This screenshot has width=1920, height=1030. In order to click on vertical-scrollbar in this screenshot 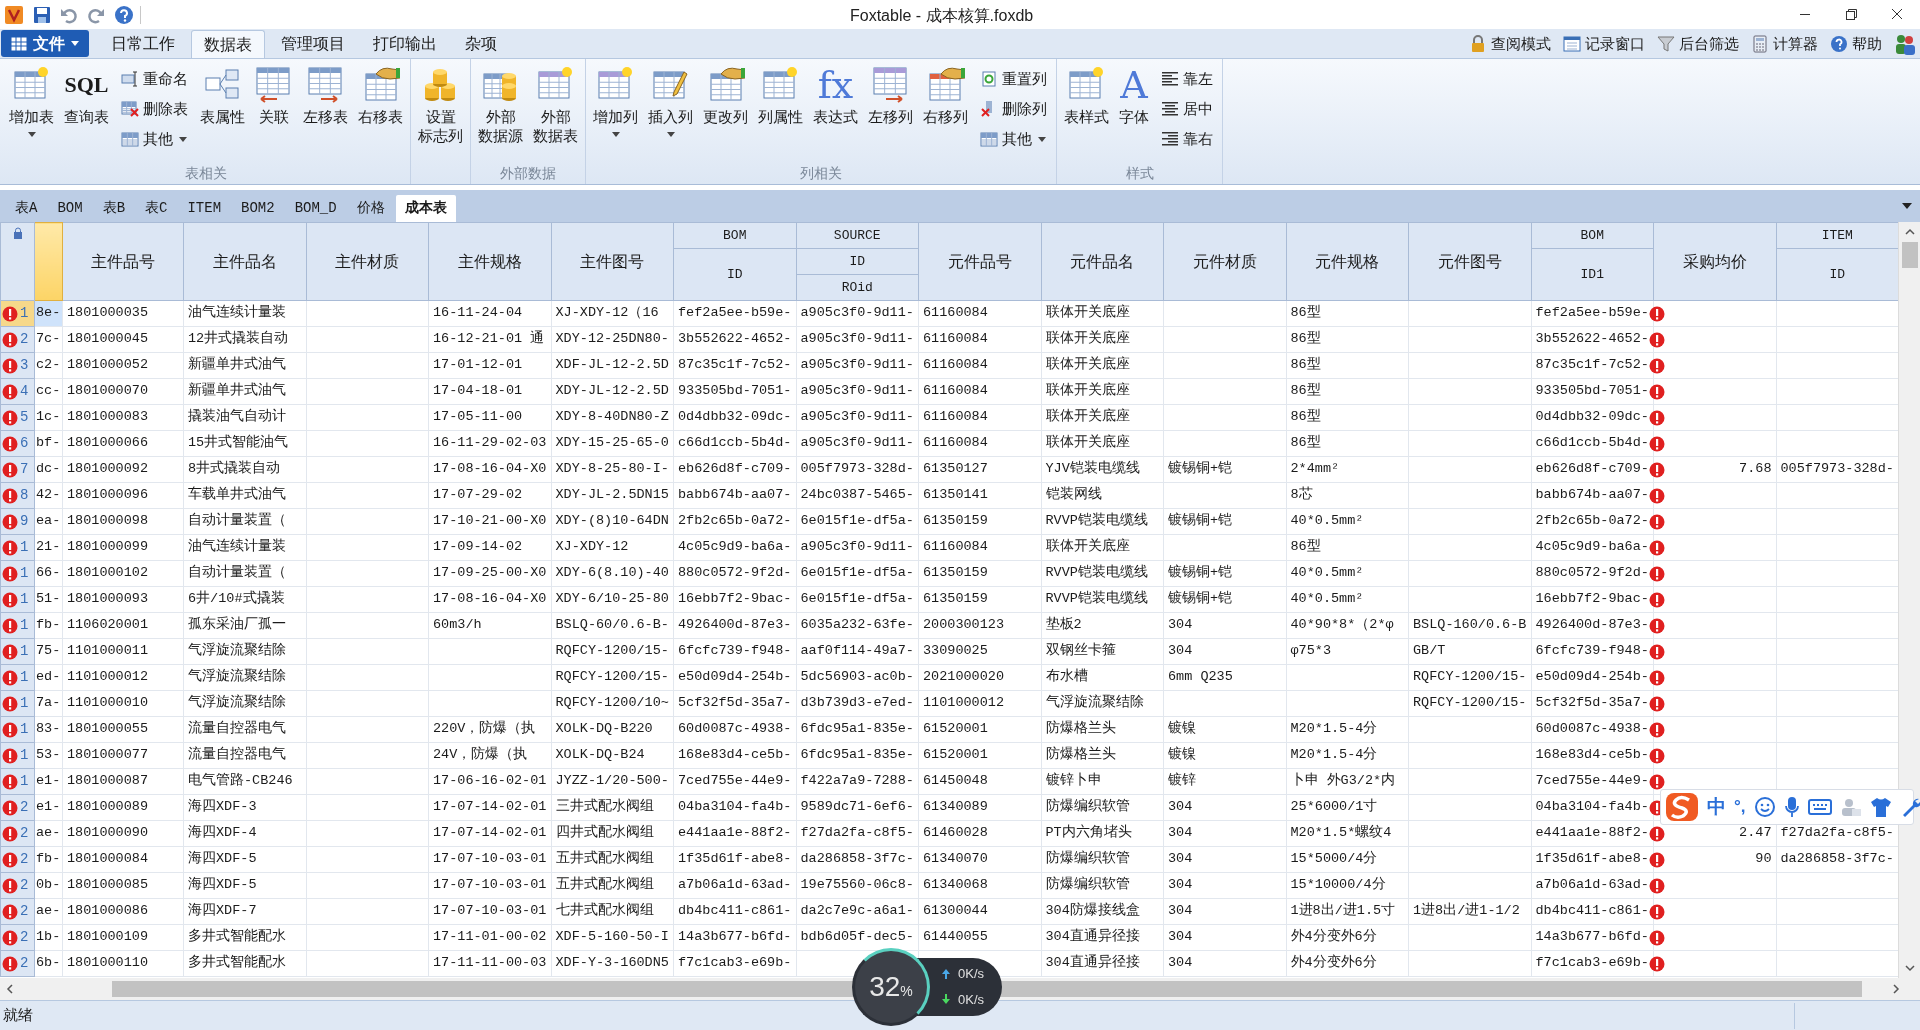, I will do `click(1909, 600)`.